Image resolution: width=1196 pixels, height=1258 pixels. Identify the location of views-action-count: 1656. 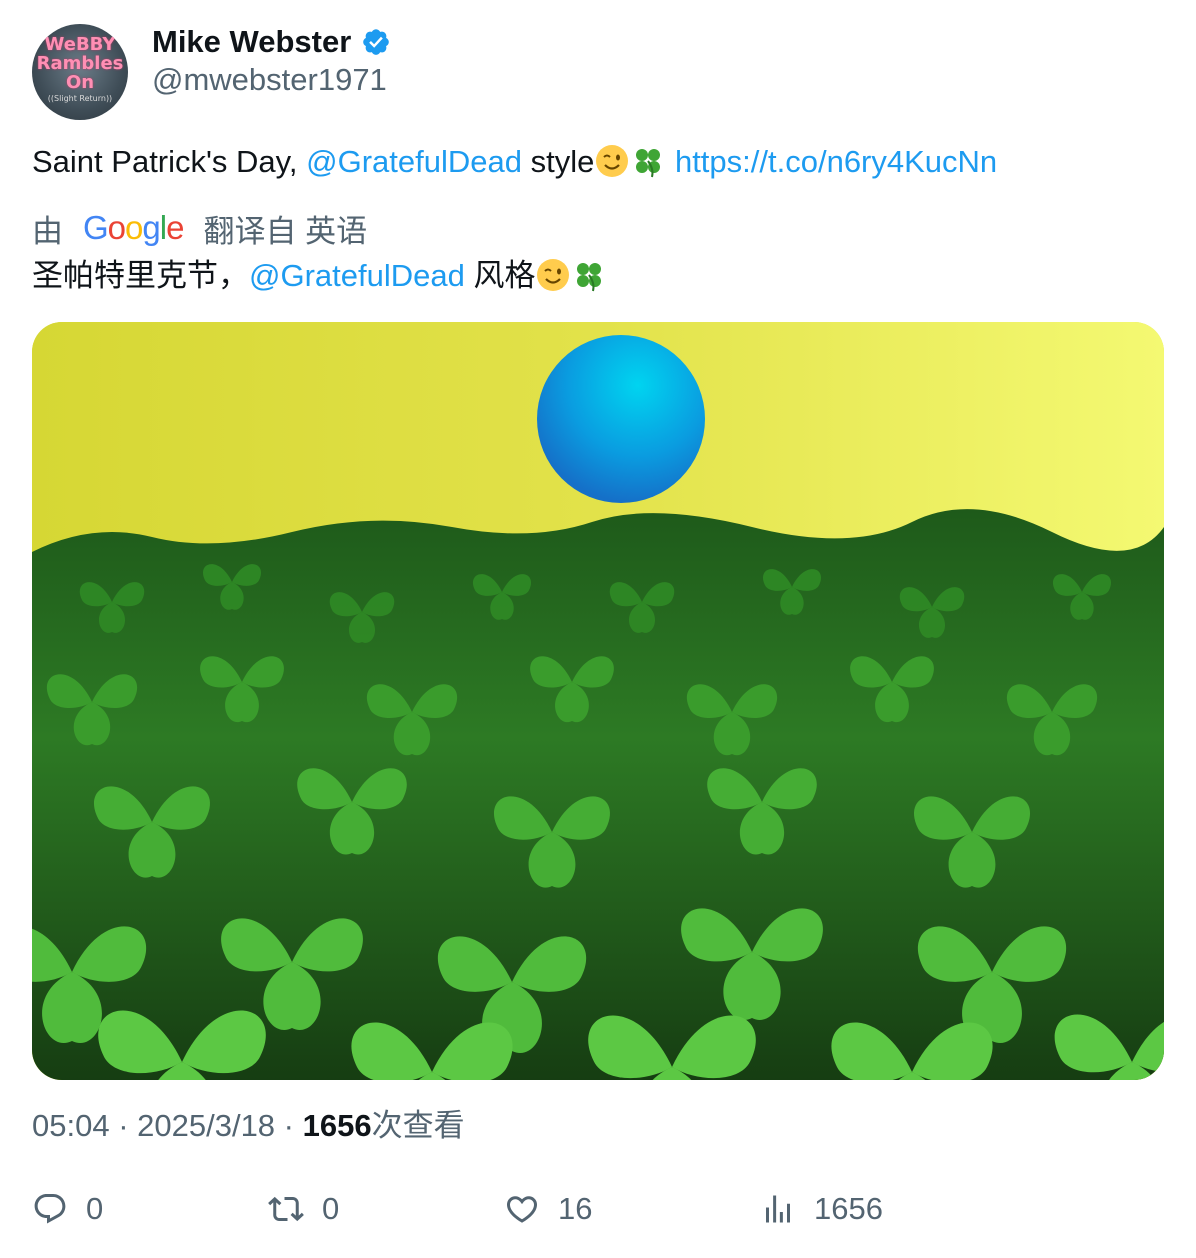
(848, 1208).